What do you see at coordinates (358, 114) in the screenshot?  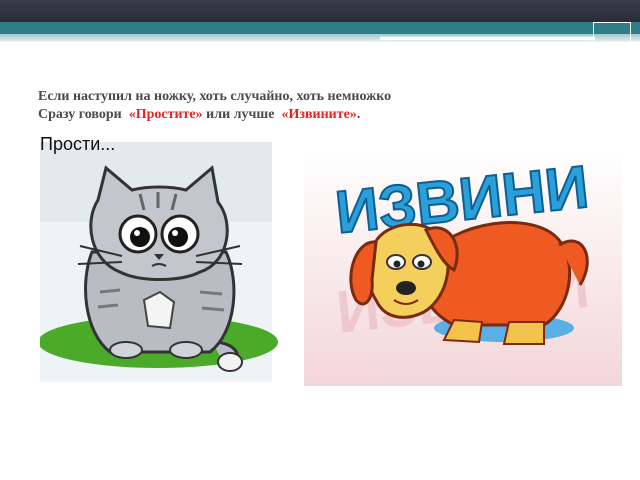 I see `text-line-2-end: .` at bounding box center [358, 114].